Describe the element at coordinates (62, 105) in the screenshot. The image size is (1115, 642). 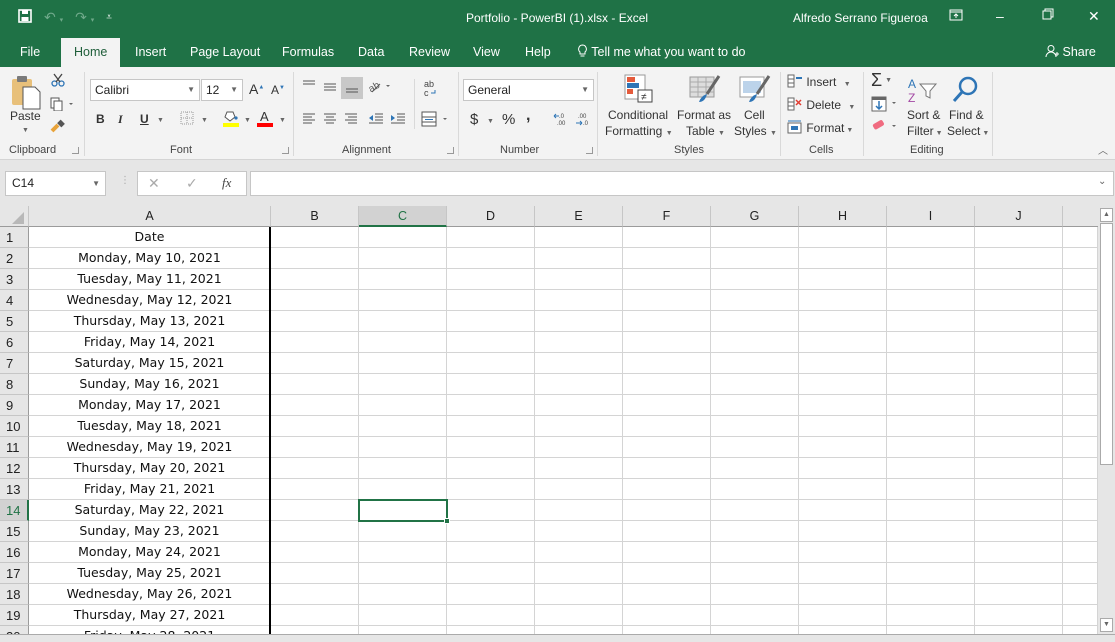
I see `copy-icon` at that location.